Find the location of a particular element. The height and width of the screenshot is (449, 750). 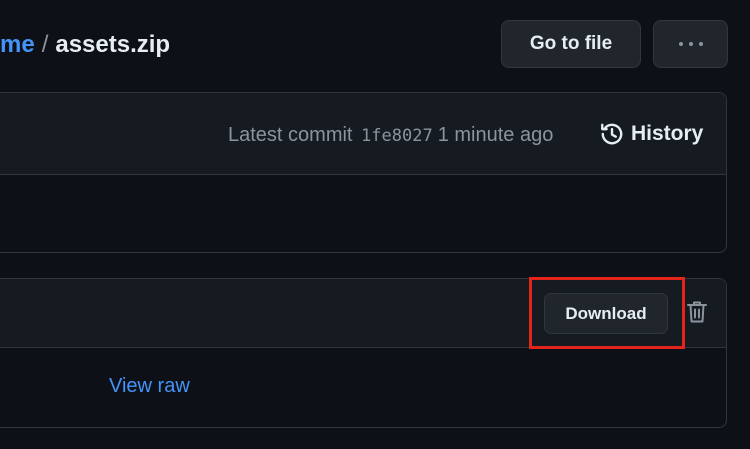

history-label: History is located at coordinates (667, 133).